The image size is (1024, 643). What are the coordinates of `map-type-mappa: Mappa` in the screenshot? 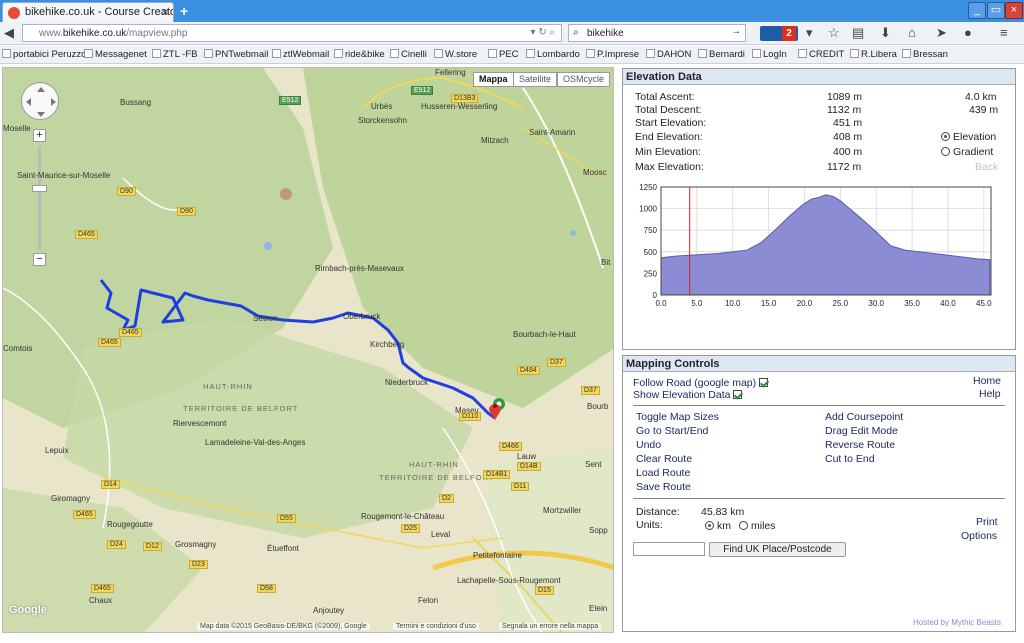 It's located at (493, 79).